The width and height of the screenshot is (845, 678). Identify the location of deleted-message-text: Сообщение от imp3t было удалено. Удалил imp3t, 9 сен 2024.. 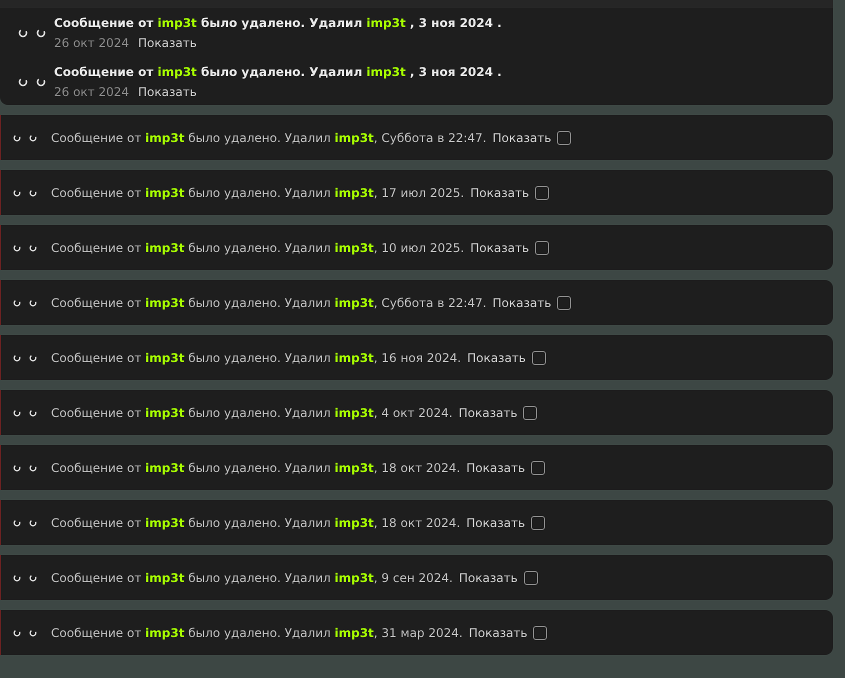
(252, 577).